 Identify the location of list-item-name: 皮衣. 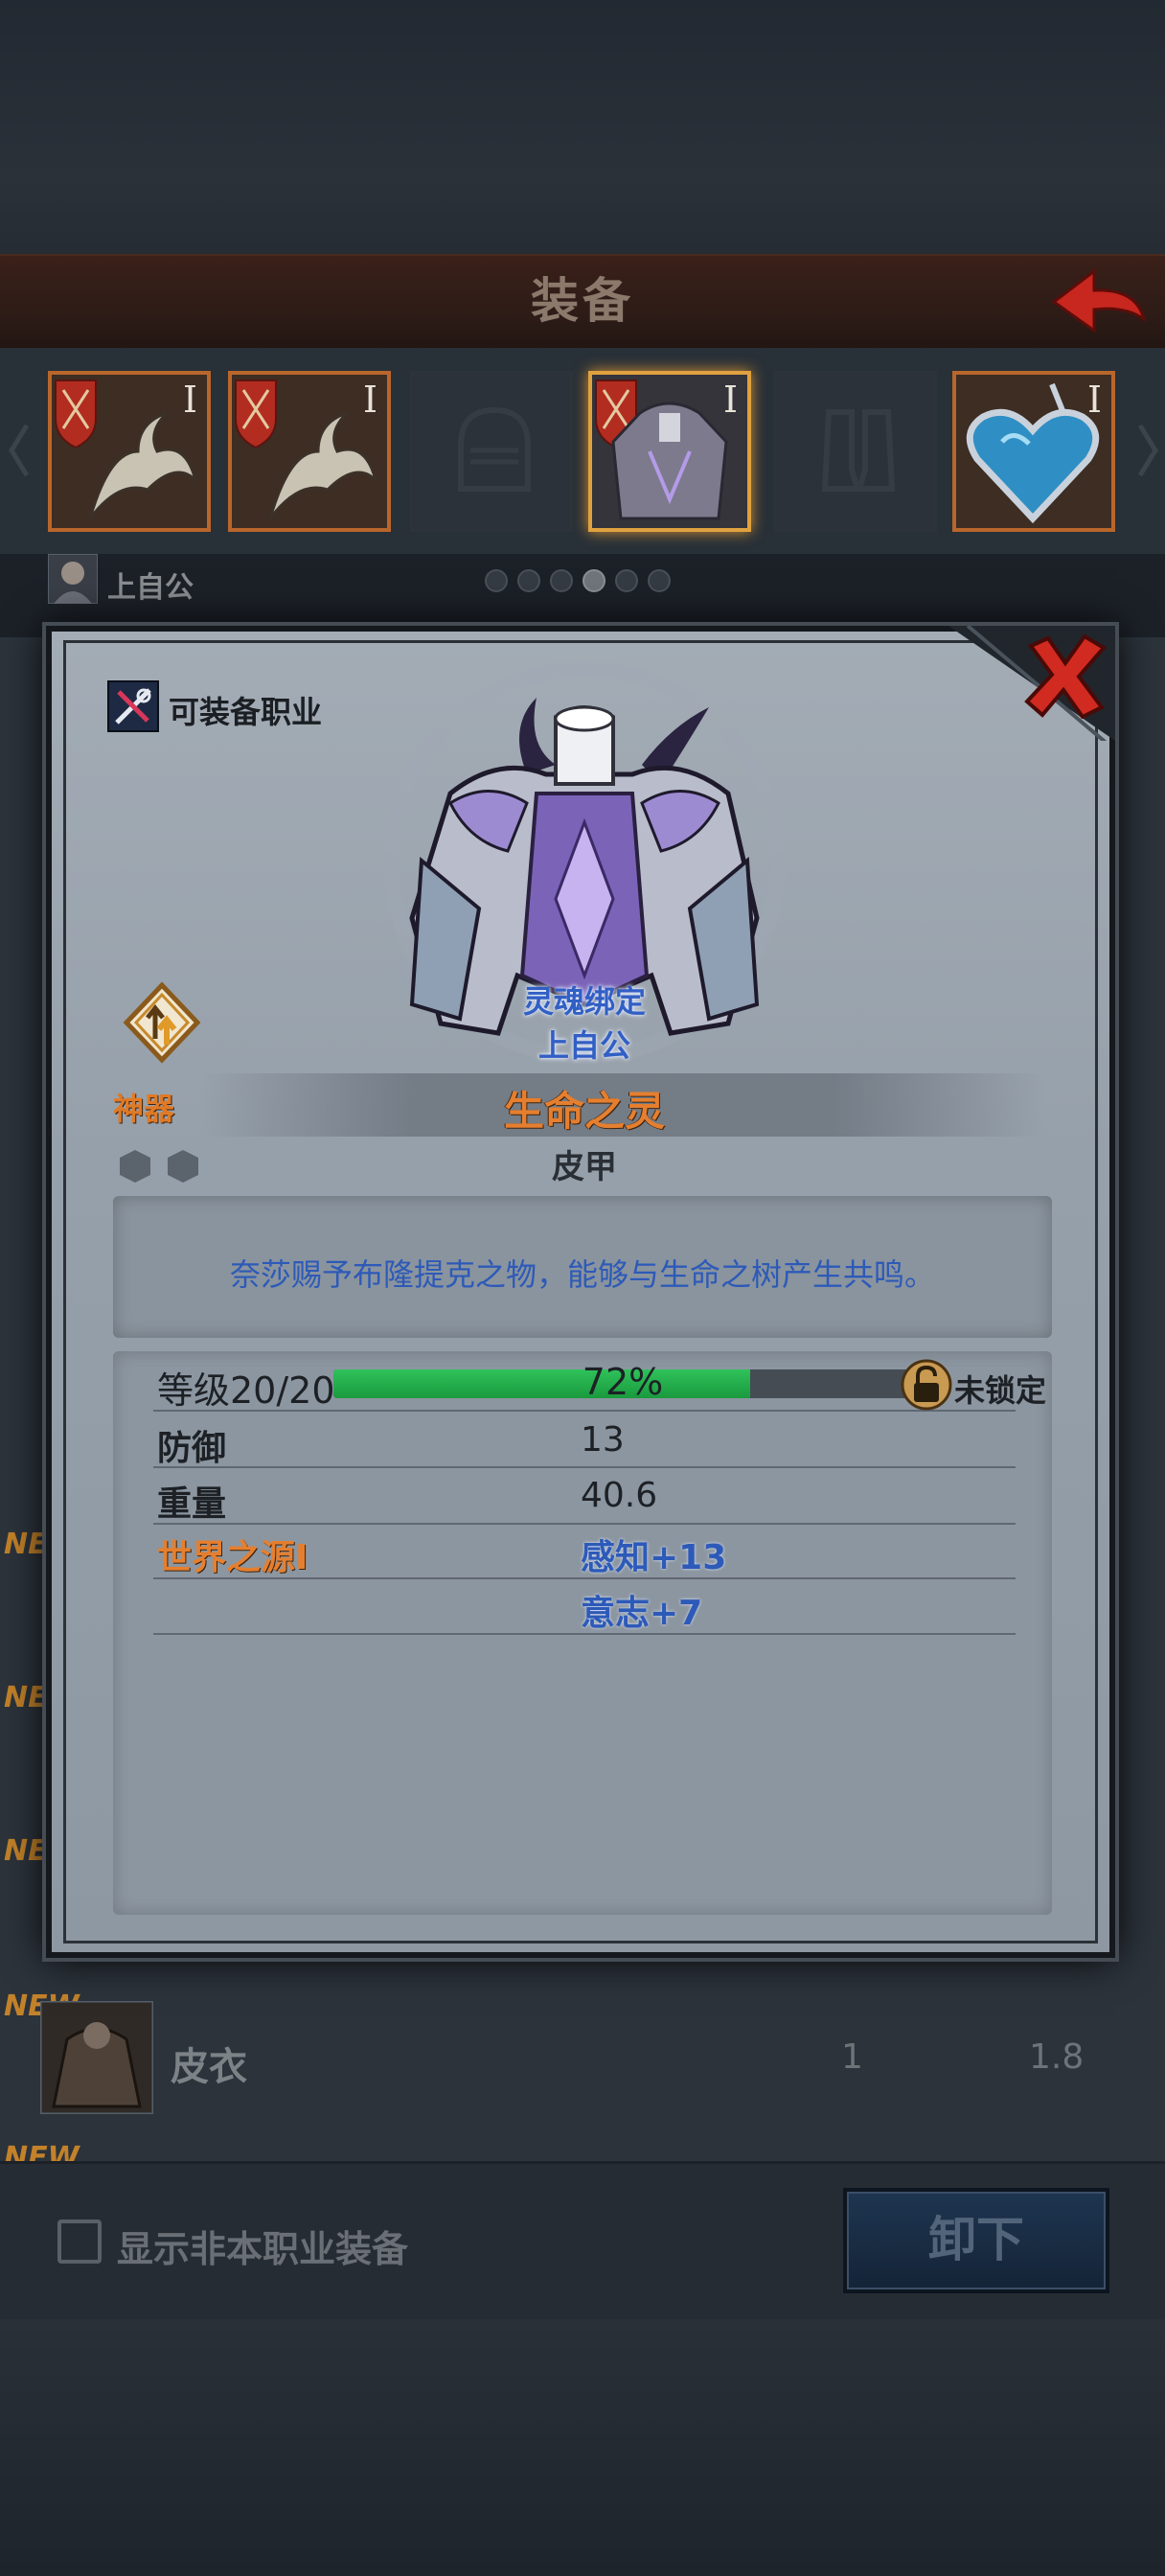
(209, 2064).